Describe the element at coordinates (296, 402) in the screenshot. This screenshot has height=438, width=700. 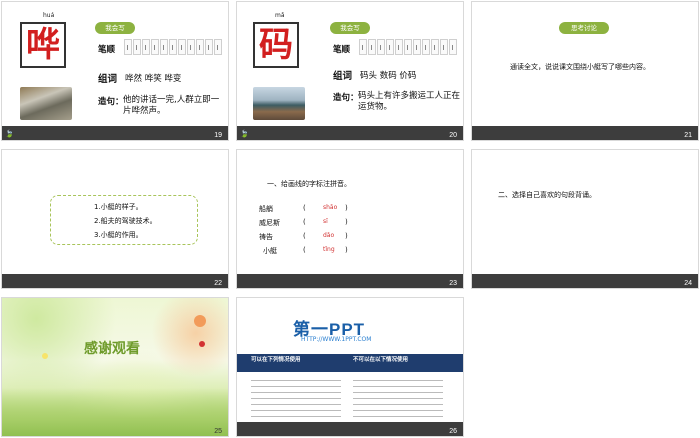
I see `links-list-left` at that location.